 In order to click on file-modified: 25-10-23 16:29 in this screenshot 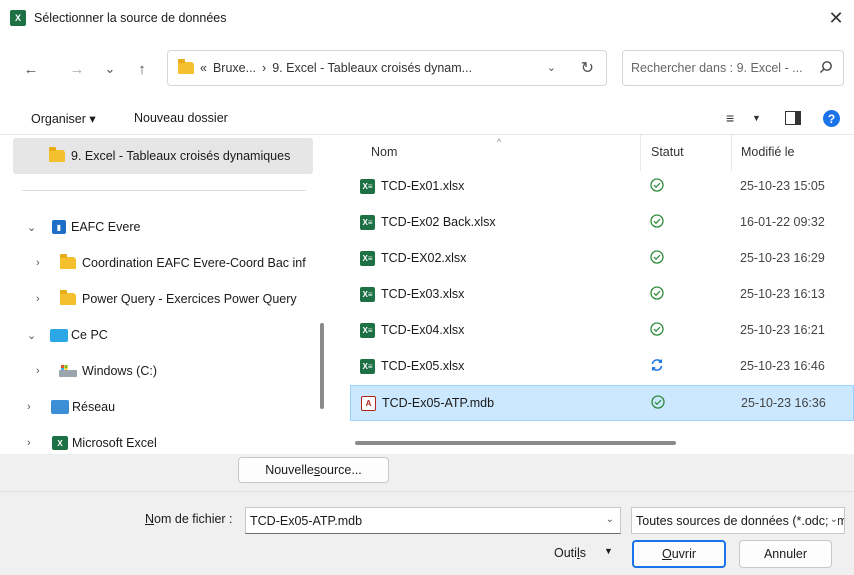, I will do `click(782, 258)`.